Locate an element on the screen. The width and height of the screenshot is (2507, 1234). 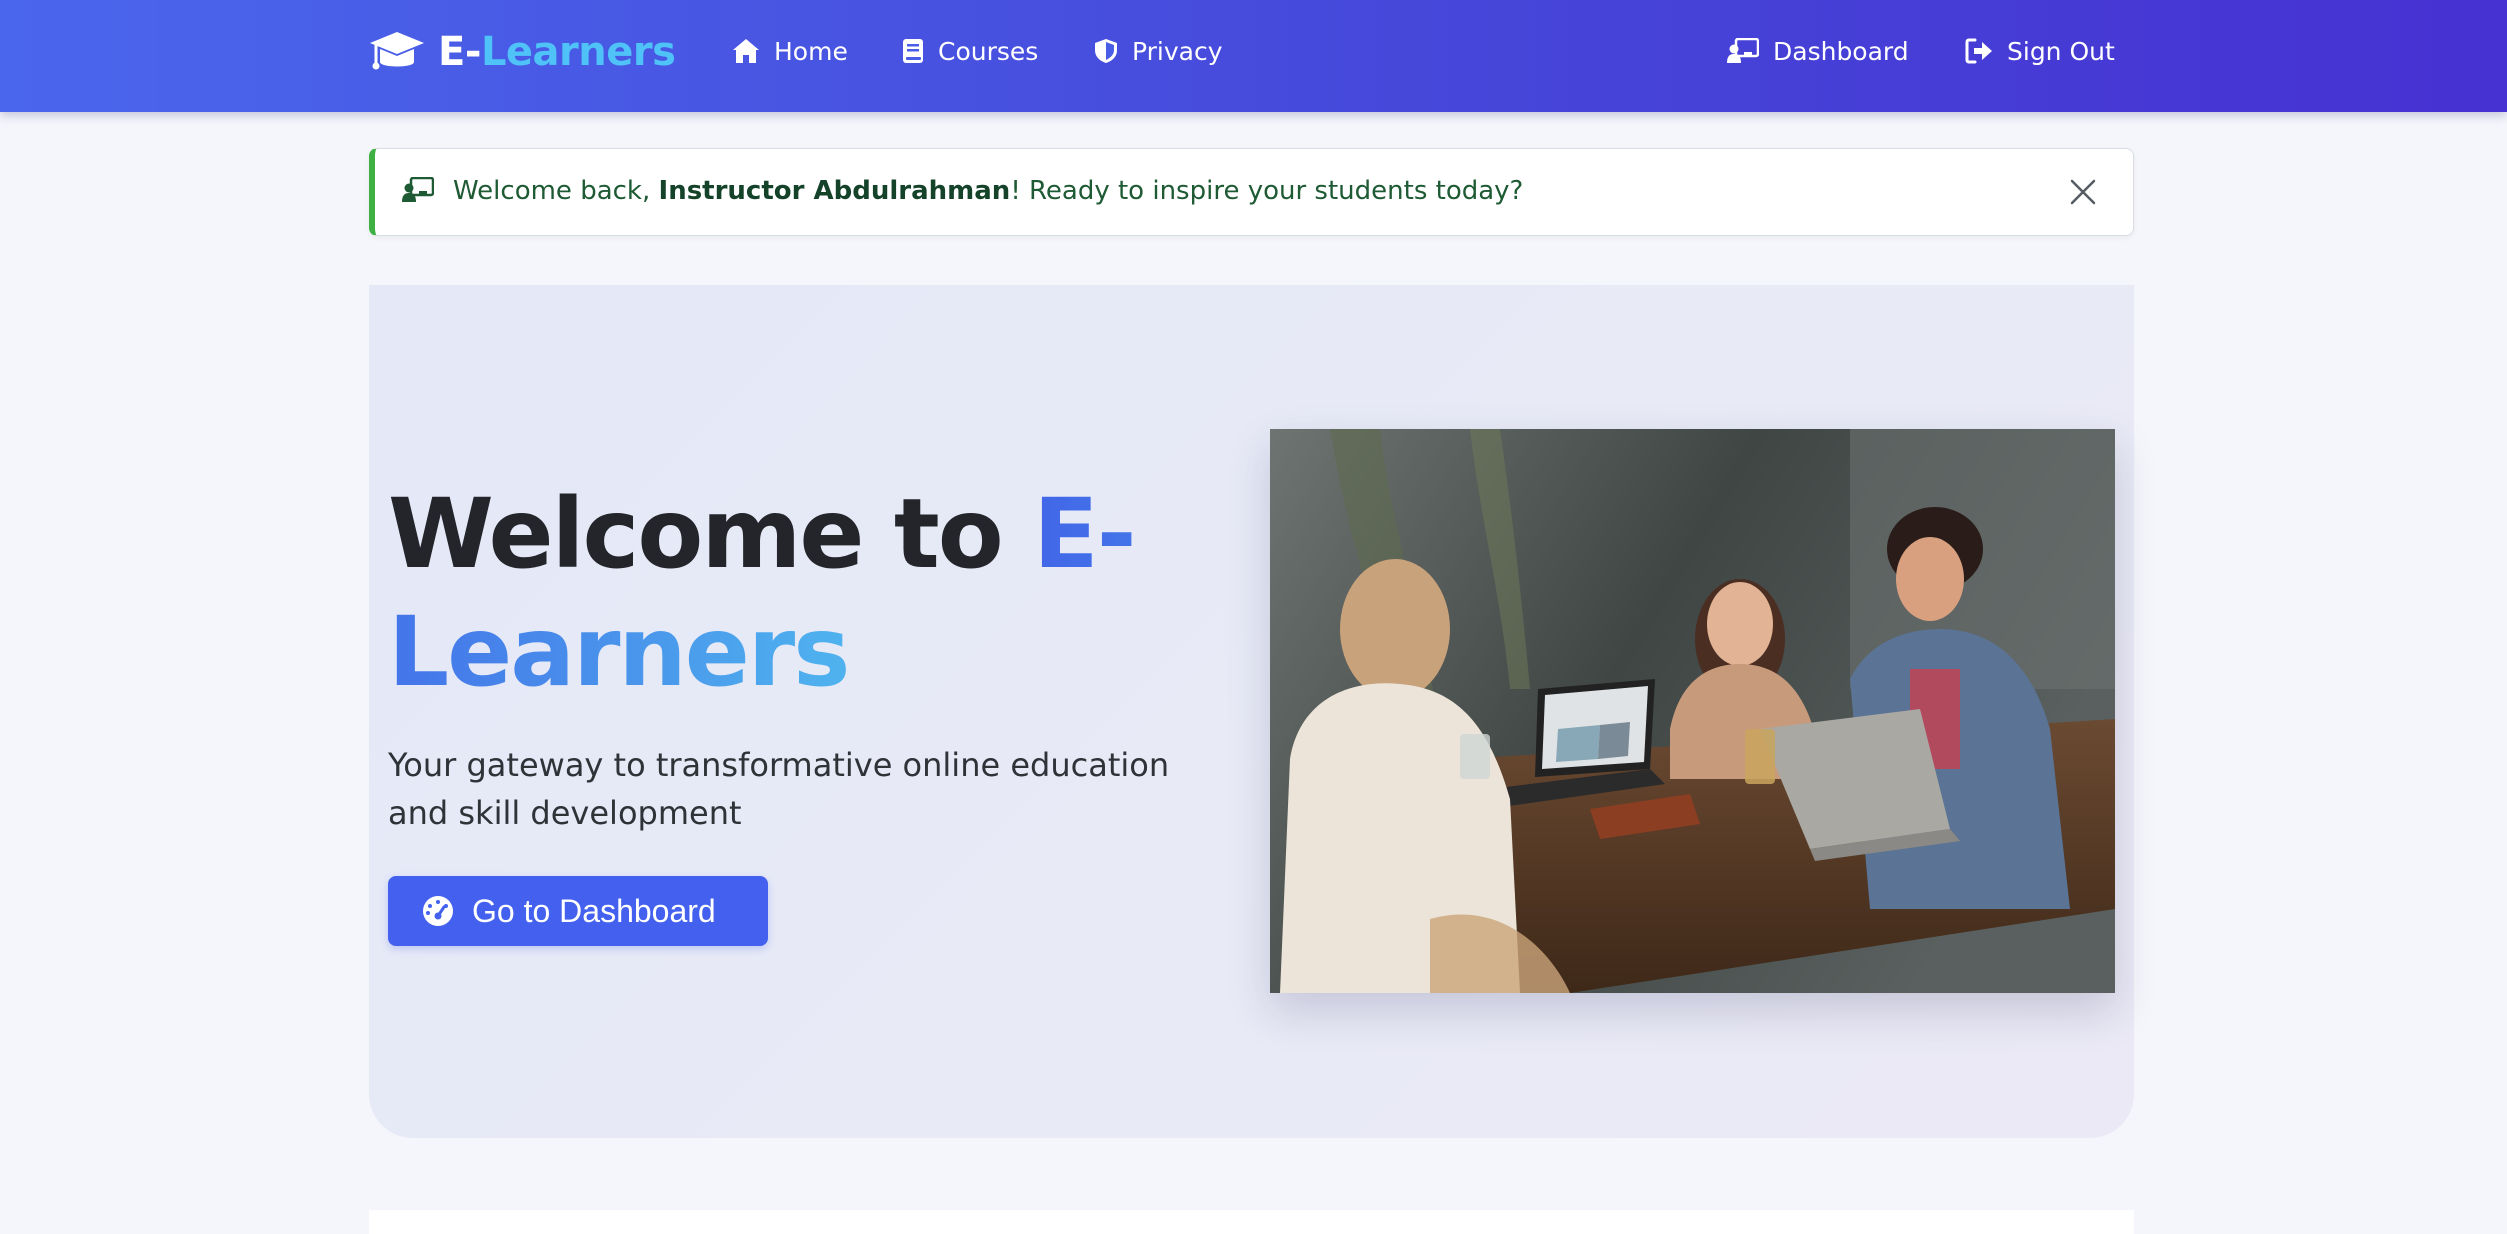
sign-out-icon is located at coordinates (1979, 51).